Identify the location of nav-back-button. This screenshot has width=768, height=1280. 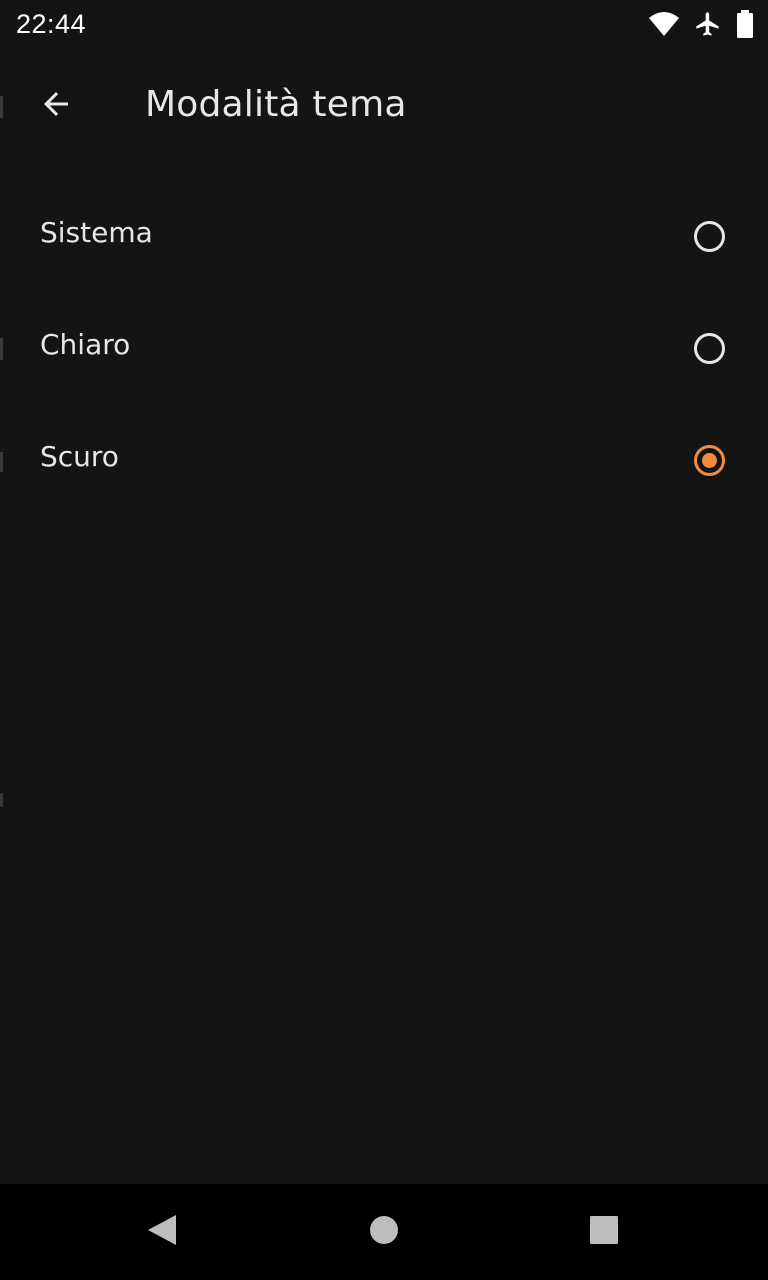
(162, 1232).